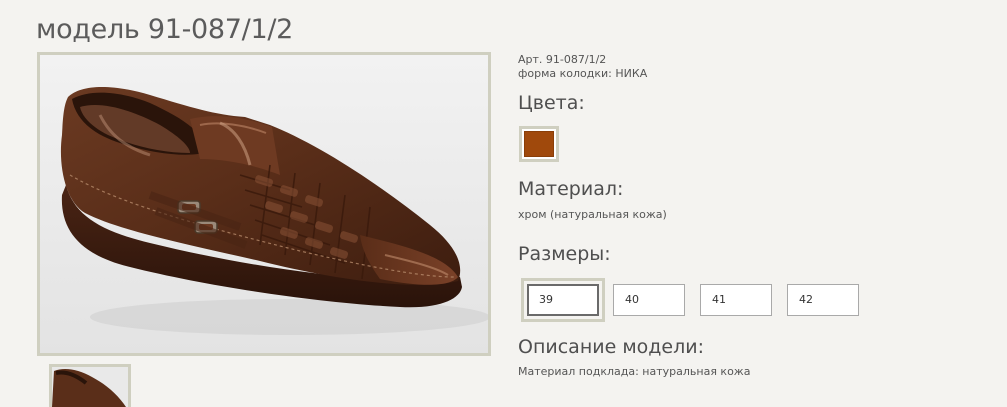  I want to click on page-title: модель 91-087/1/2, so click(165, 29).